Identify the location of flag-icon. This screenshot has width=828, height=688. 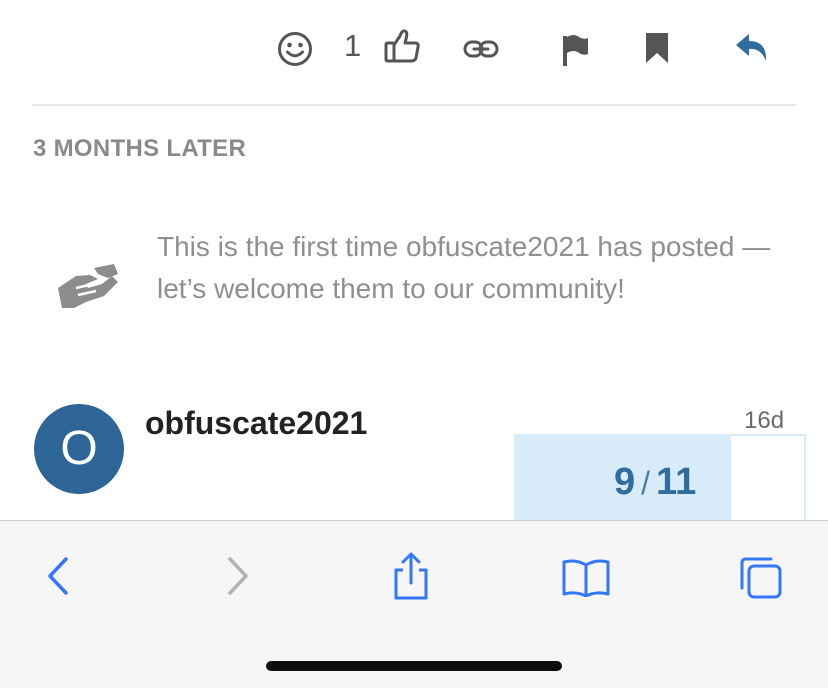
(575, 50).